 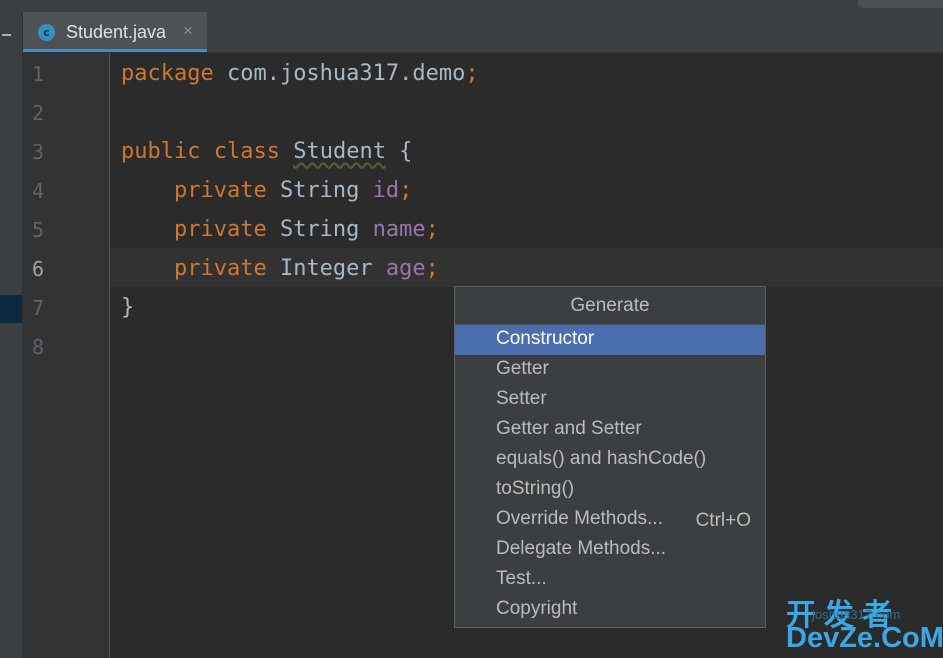 I want to click on tab-label: Student.java, so click(x=116, y=32).